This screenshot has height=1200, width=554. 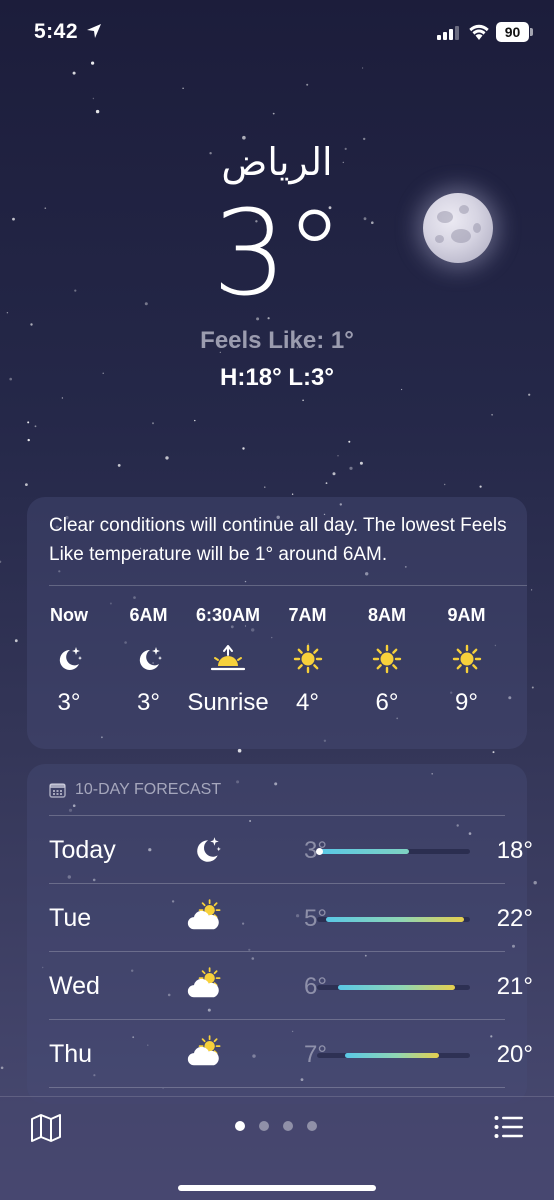 What do you see at coordinates (512, 32) in the screenshot?
I see `battery-indicator: 90` at bounding box center [512, 32].